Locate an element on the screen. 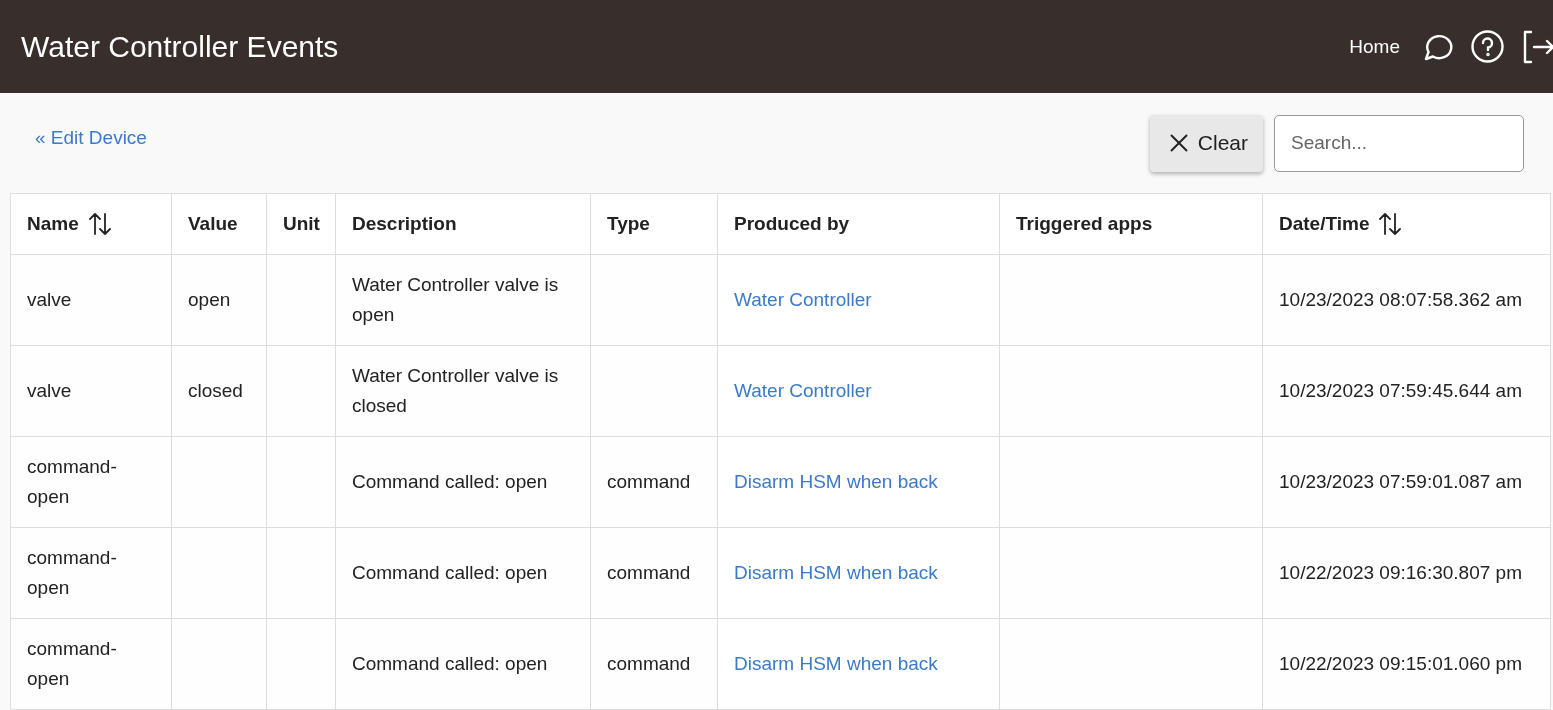 The image size is (1553, 710). page-title: Water Controller Events is located at coordinates (180, 46).